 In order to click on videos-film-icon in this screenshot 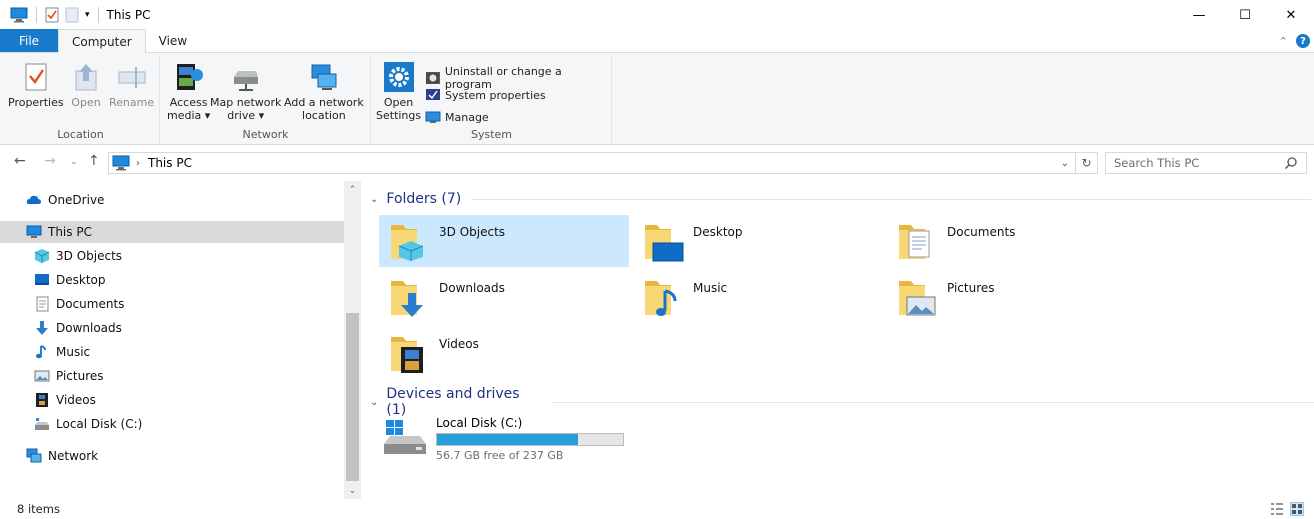, I will do `click(42, 400)`.